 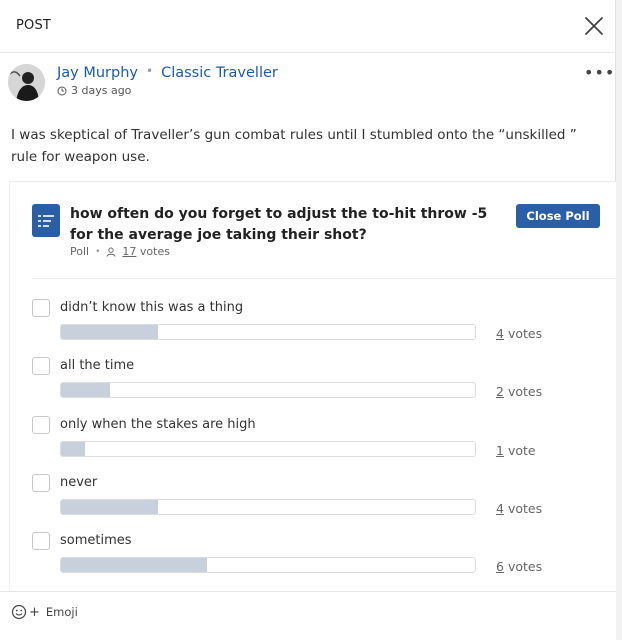 I want to click on timestamp-text: 3 days ago, so click(x=101, y=90).